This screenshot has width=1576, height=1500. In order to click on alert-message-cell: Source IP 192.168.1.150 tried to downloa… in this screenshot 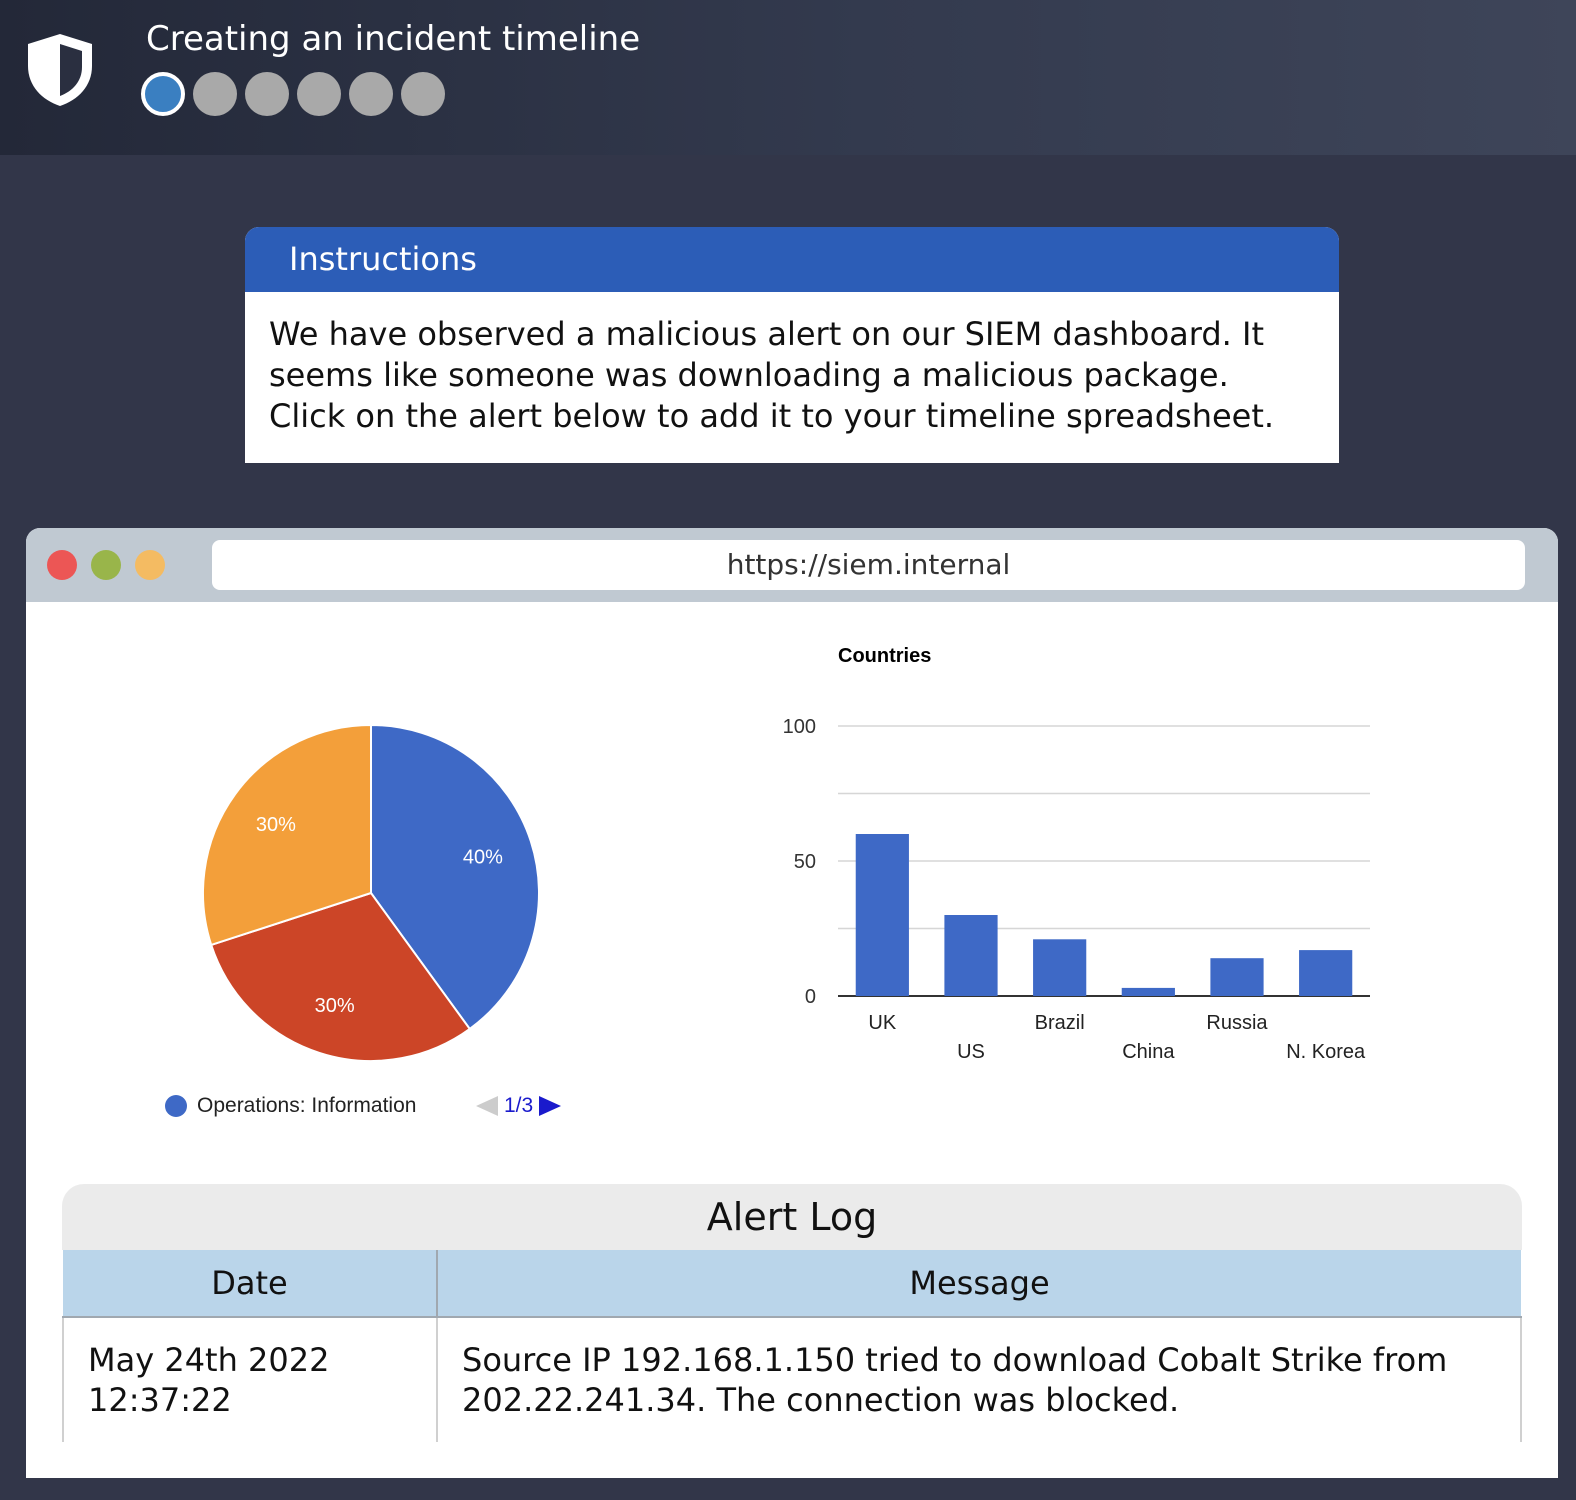, I will do `click(979, 1379)`.